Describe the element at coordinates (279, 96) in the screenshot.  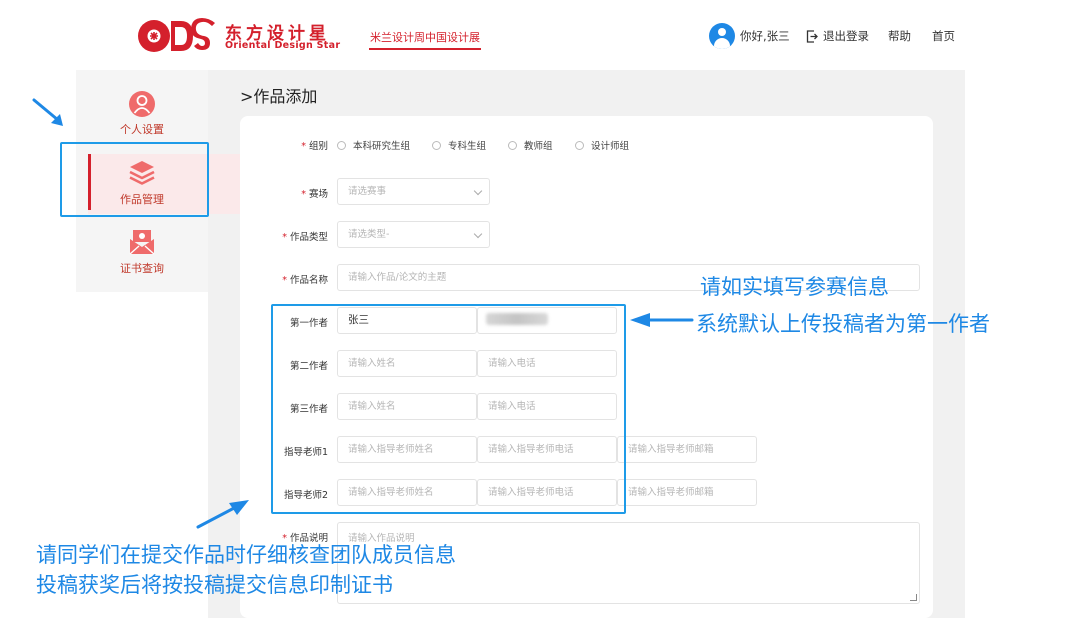
I see `page-title: >作品添加` at that location.